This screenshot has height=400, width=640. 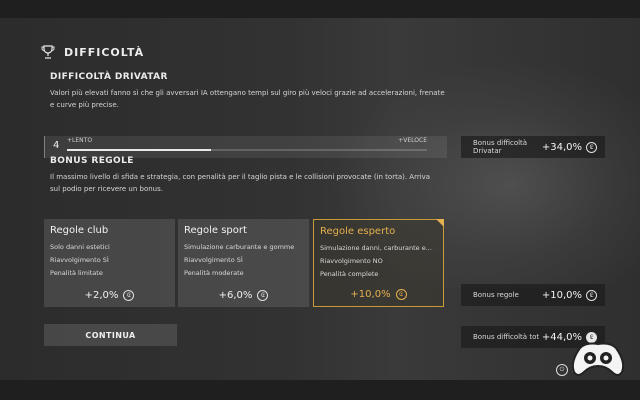 I want to click on rules-bonus-value: +10,0%, so click(x=561, y=295).